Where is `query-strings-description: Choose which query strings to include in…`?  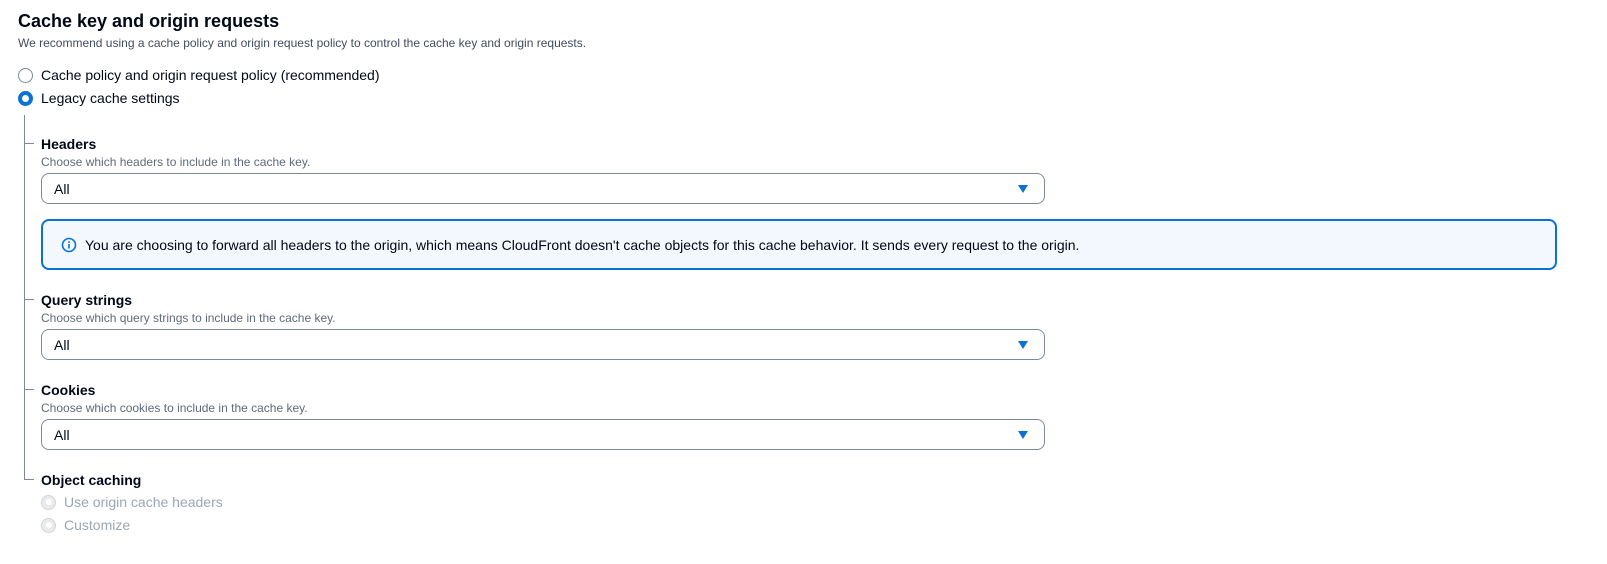 query-strings-description: Choose which query strings to include in… is located at coordinates (188, 318).